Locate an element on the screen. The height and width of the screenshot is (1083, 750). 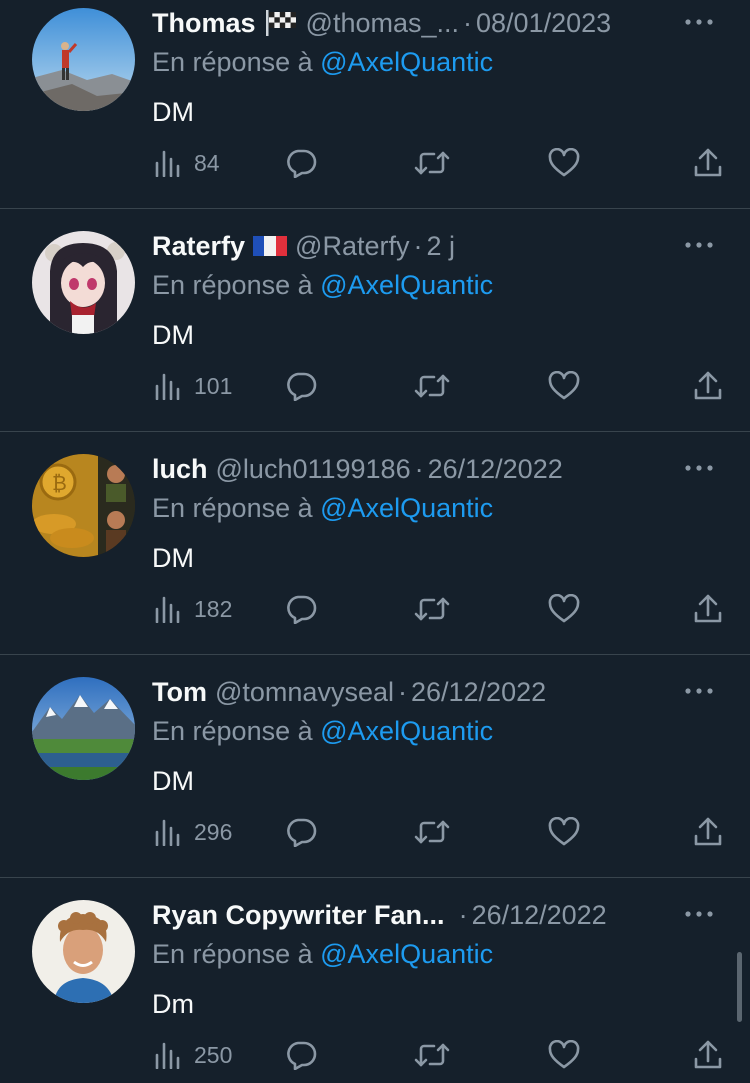
avatar: ₿ is located at coordinates (83, 505).